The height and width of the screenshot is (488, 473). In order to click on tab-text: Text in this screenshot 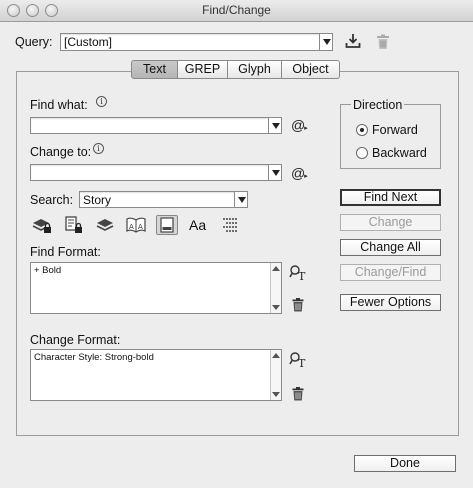, I will do `click(154, 69)`.